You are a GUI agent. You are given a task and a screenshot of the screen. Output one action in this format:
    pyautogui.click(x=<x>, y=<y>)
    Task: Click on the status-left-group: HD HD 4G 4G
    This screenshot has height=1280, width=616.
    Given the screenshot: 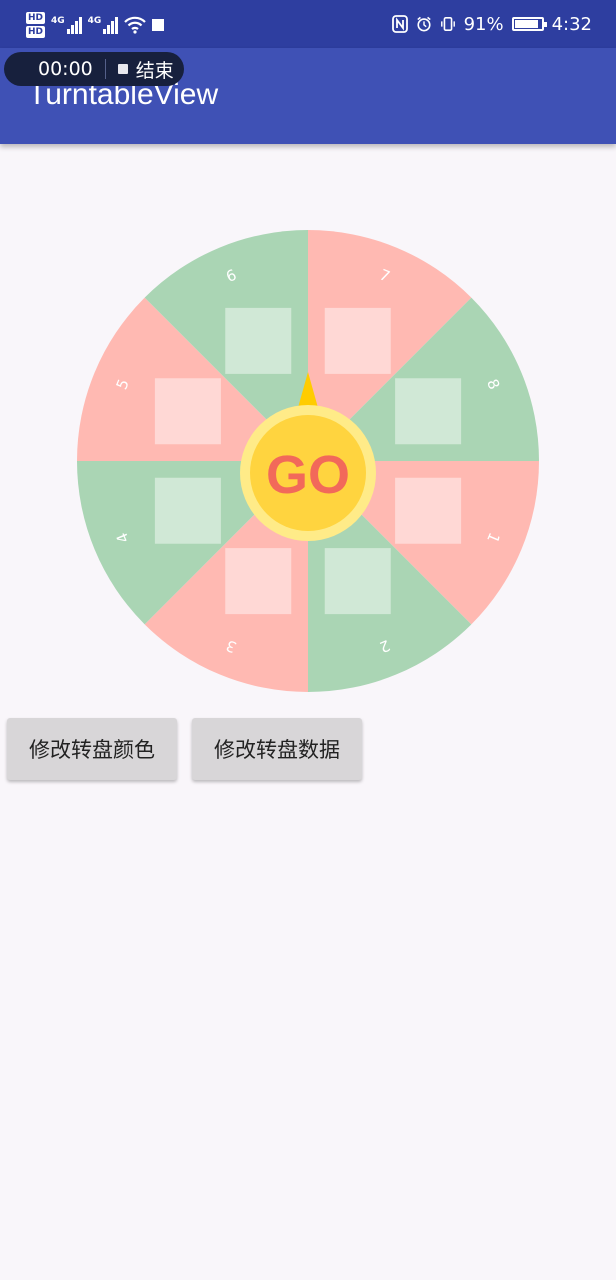 What is the action you would take?
    pyautogui.click(x=95, y=25)
    